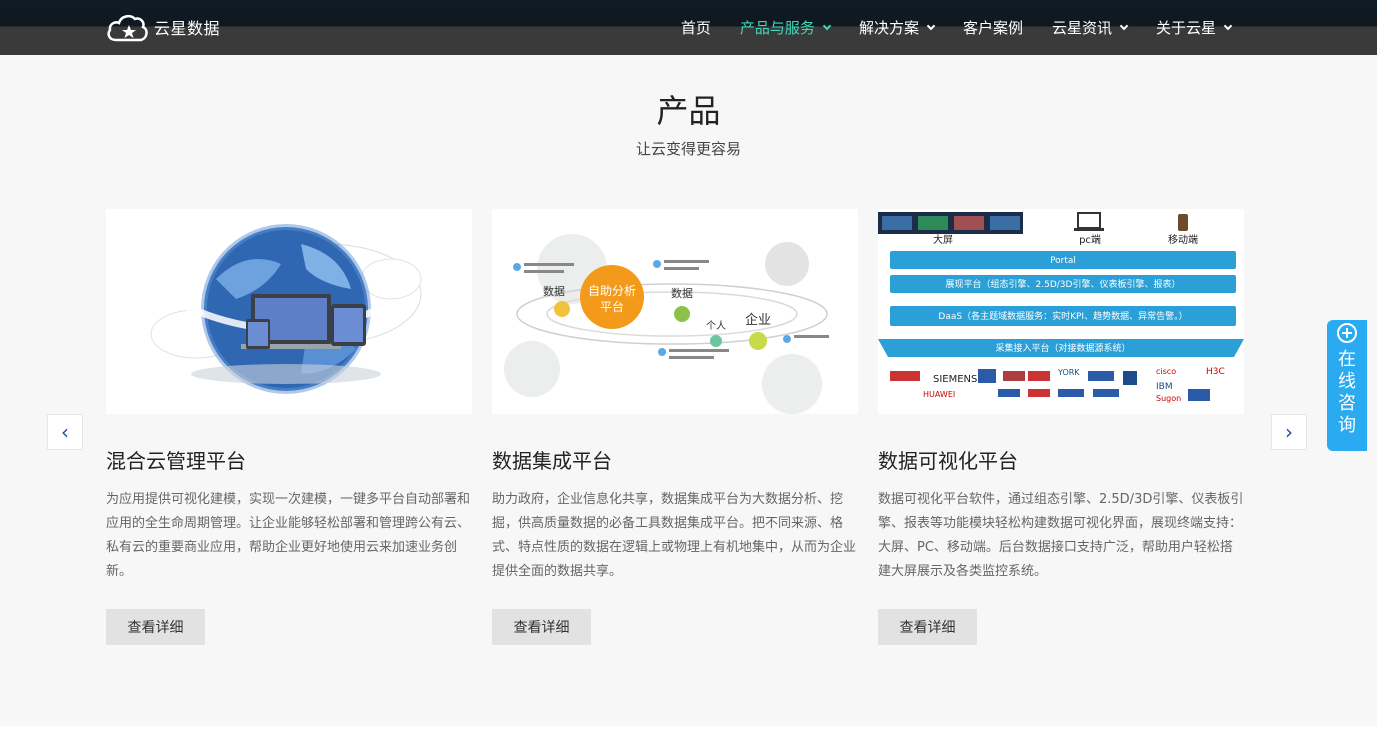  Describe the element at coordinates (612, 291) in the screenshot. I see `center-label-1: 自助分析` at that location.